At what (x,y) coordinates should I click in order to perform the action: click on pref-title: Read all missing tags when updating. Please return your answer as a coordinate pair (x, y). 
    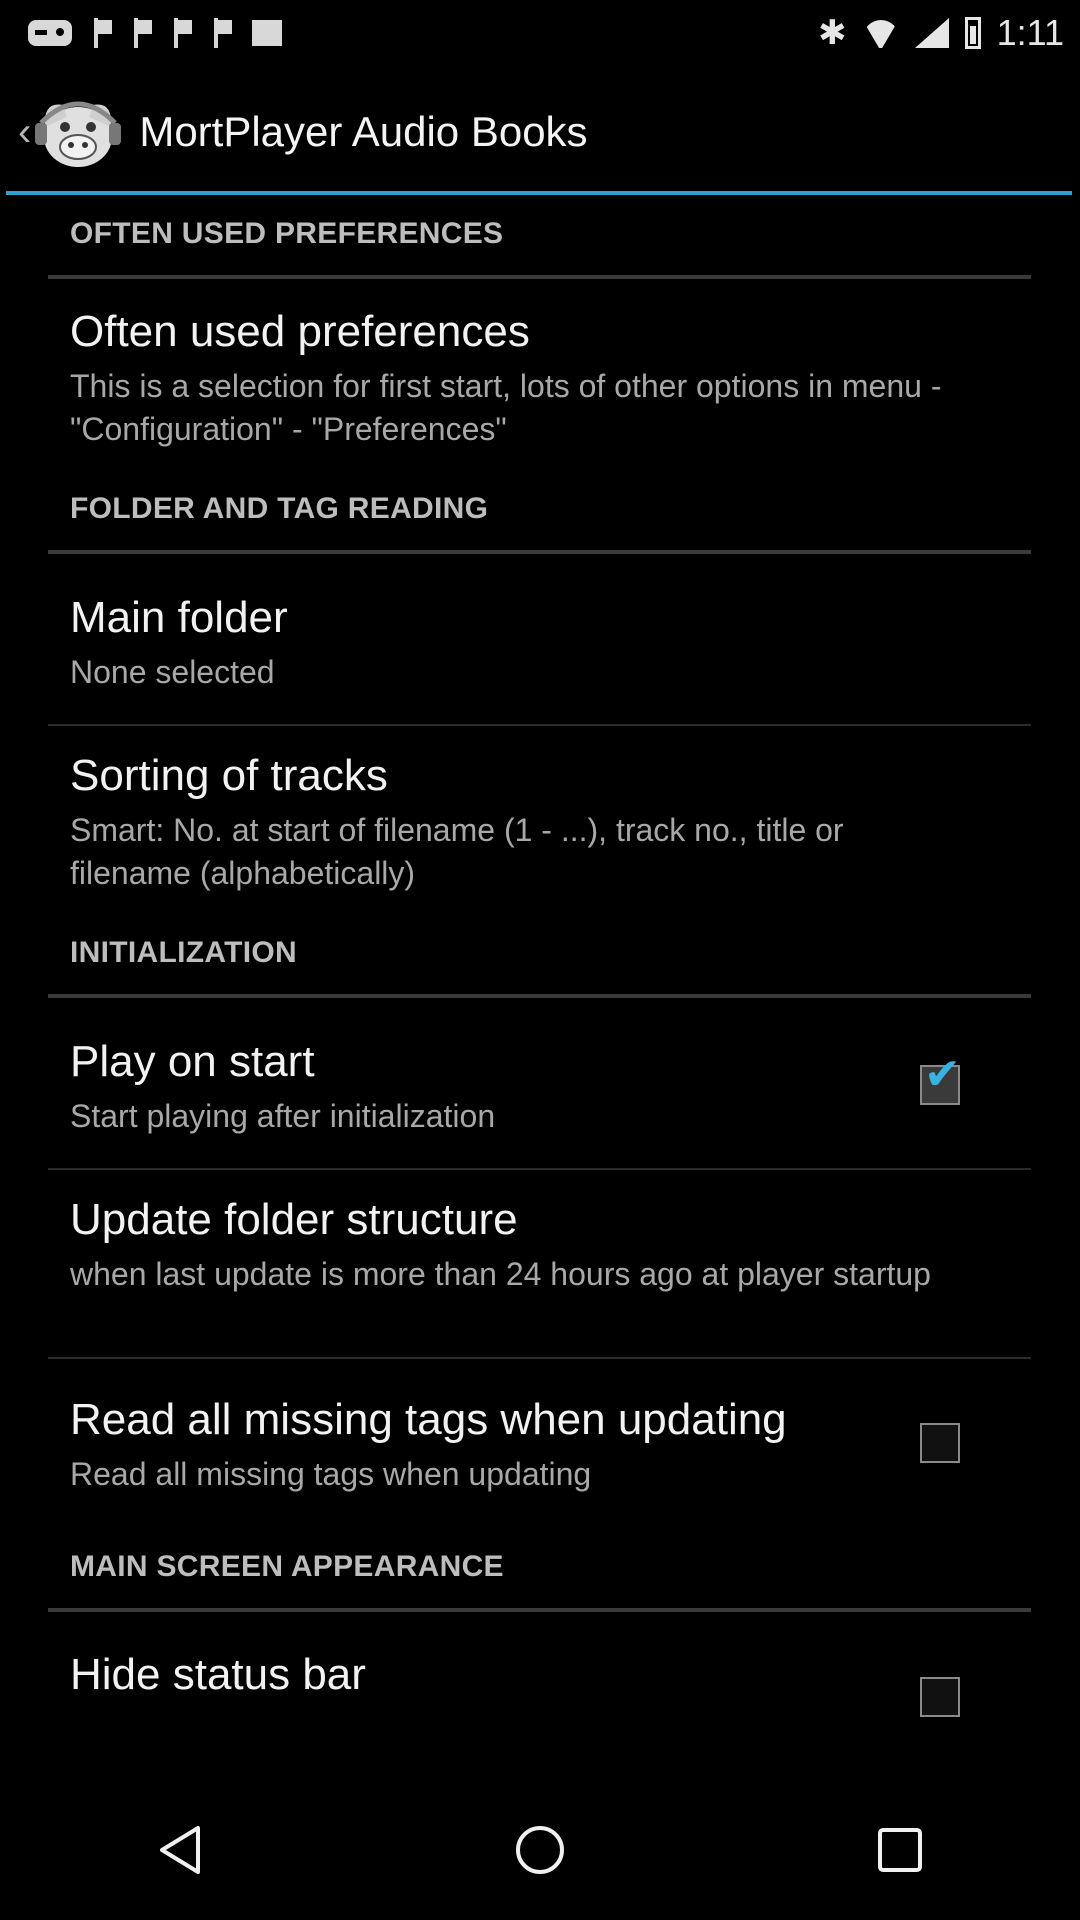
    Looking at the image, I should click on (428, 1419).